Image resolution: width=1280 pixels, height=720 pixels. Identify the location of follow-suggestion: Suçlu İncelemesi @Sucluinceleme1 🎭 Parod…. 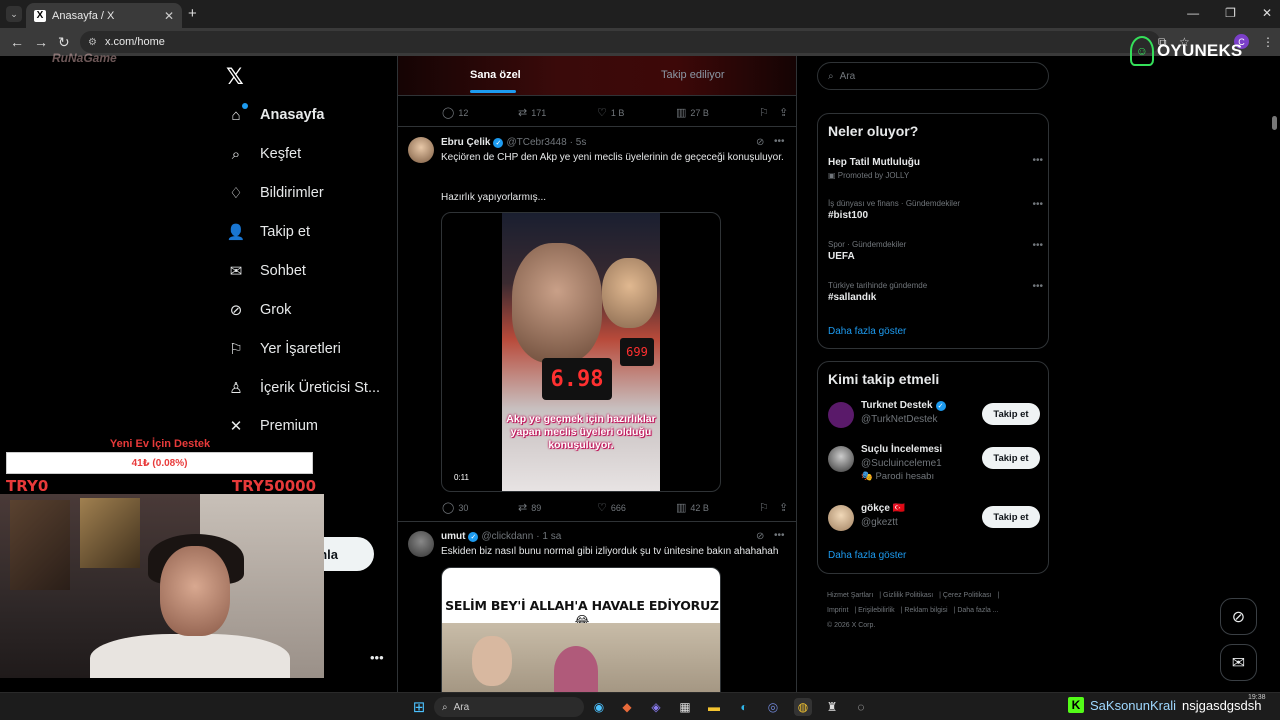
(934, 463).